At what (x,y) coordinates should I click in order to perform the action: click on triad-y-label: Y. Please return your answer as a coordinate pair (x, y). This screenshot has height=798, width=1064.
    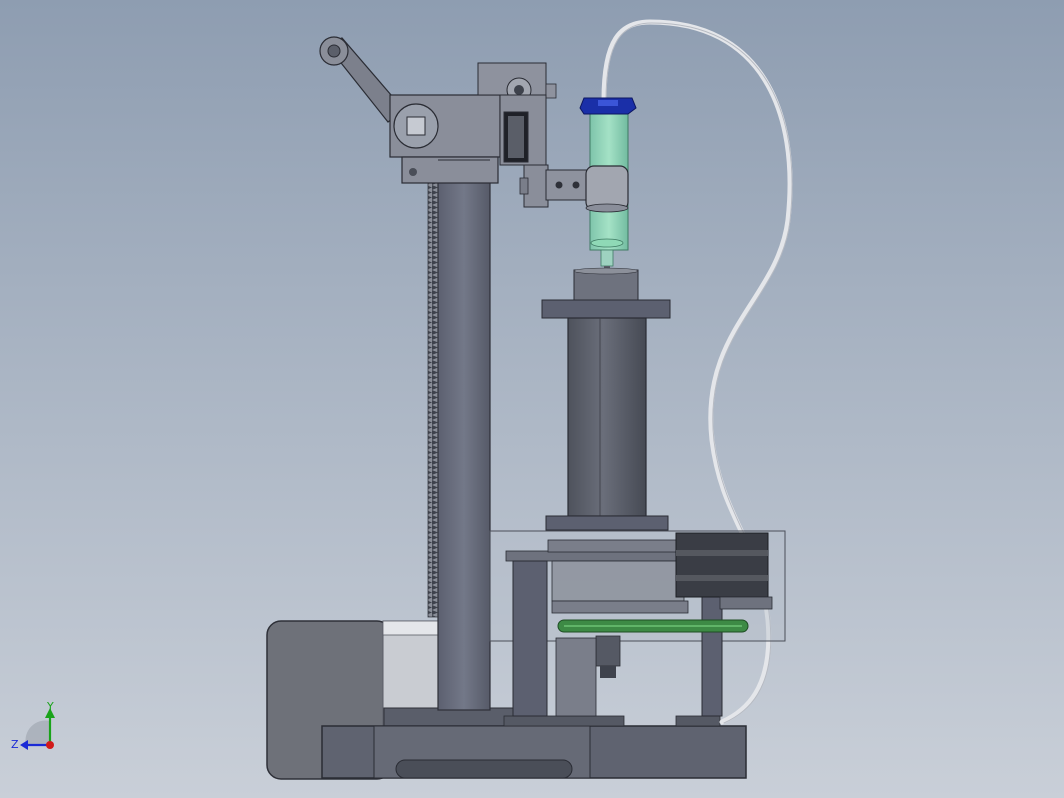
    Looking at the image, I should click on (50, 706).